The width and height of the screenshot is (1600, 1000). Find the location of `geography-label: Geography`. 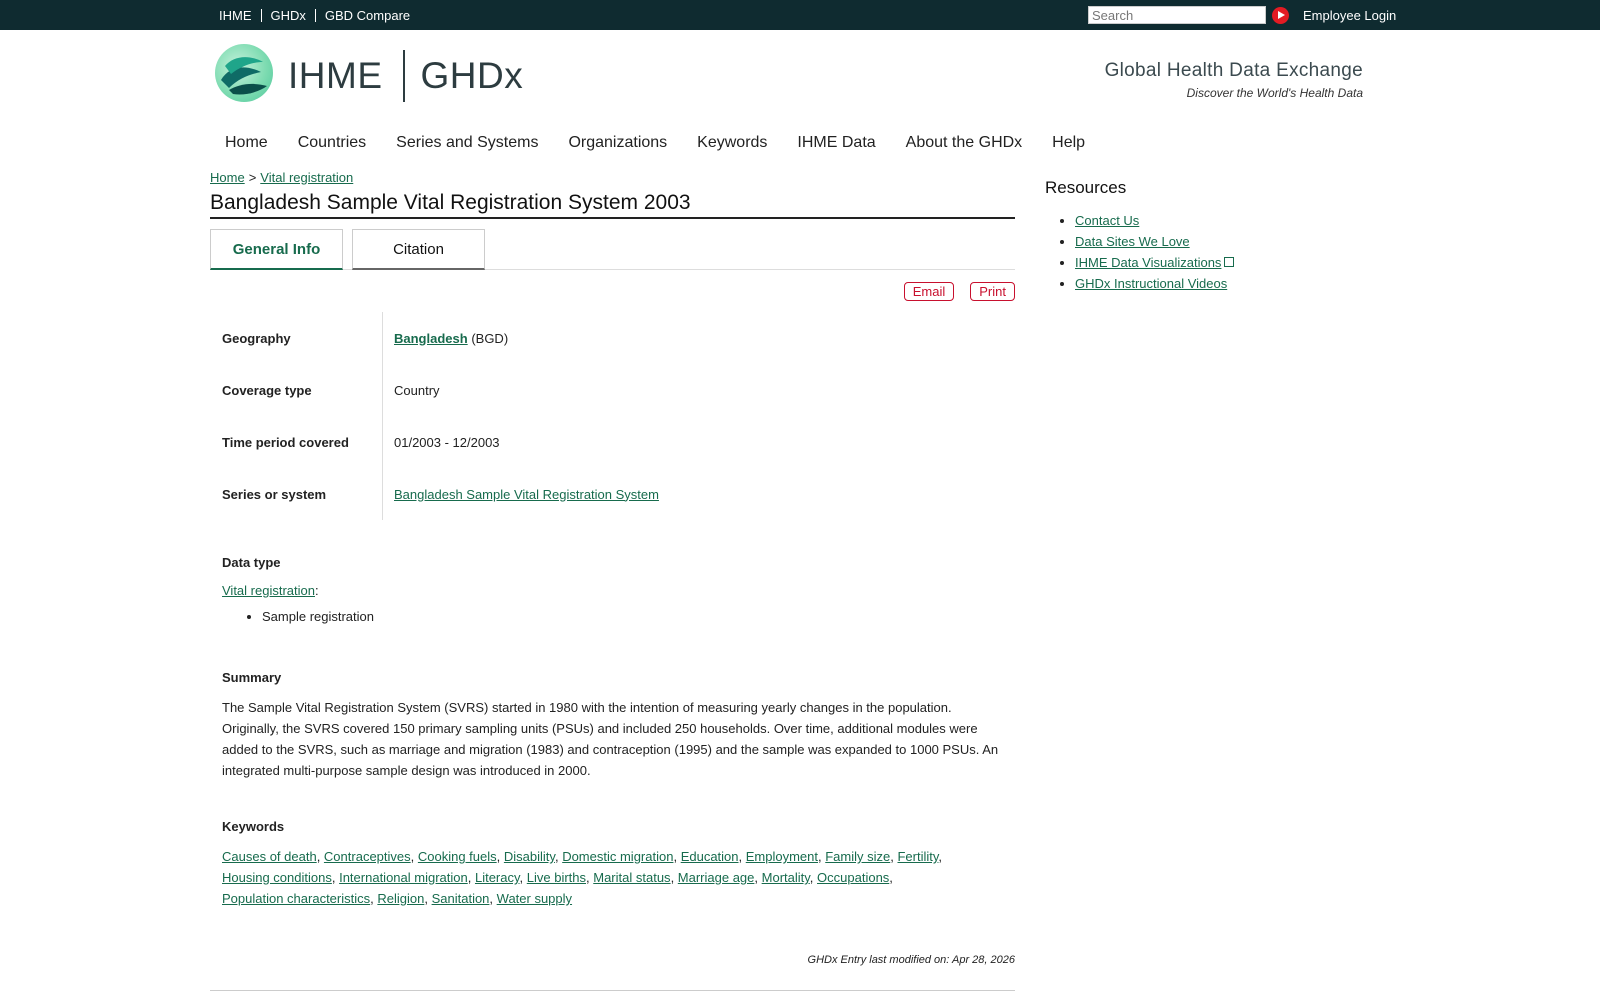

geography-label: Geography is located at coordinates (302, 338).